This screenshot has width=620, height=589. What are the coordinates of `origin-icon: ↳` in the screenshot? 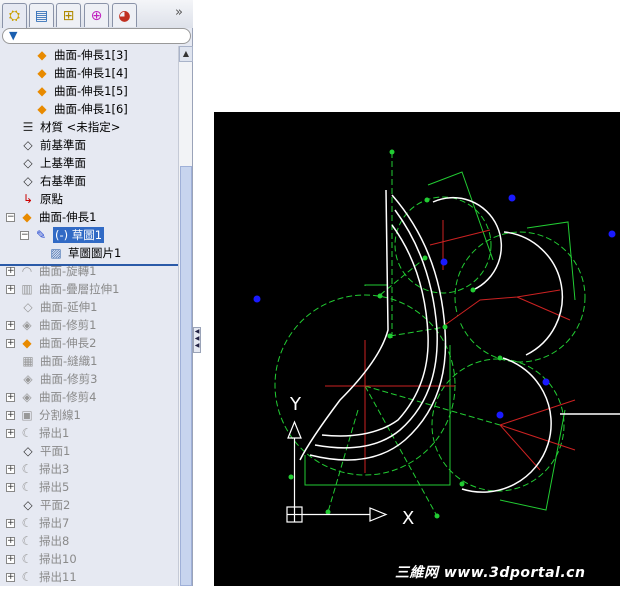 It's located at (28, 199).